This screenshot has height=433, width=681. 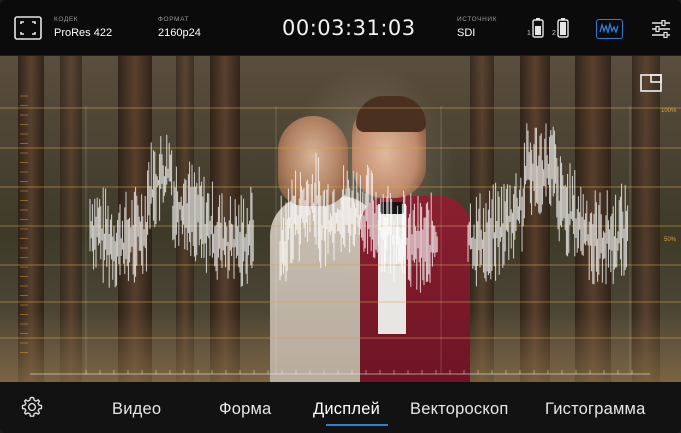 I want to click on menu-histogram: Гистограмма, so click(x=595, y=409).